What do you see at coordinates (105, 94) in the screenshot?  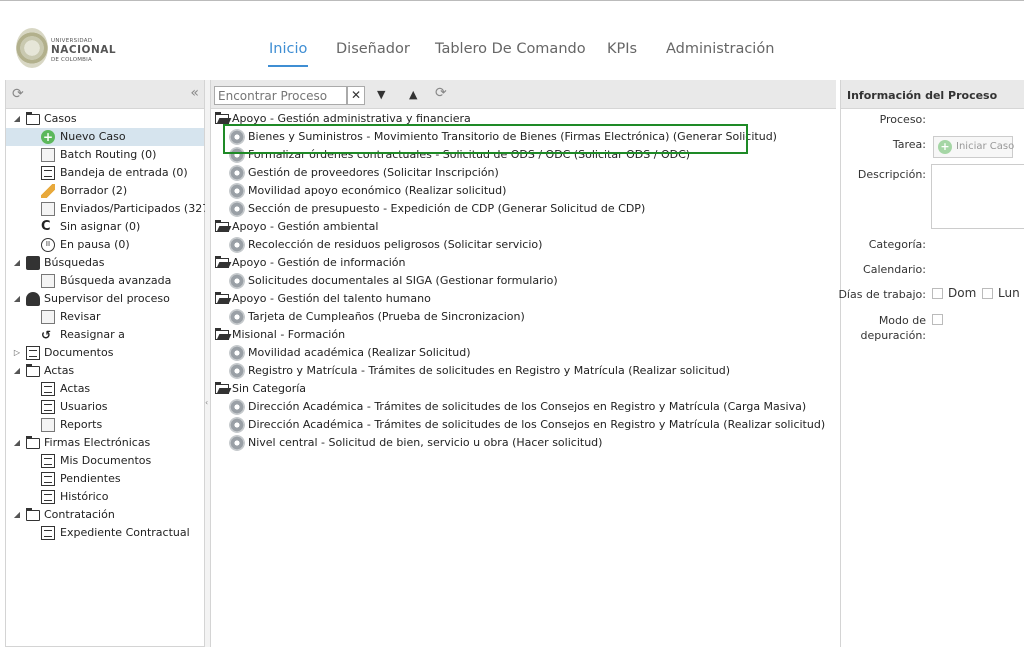 I see `left-toolbar: ⟳ «` at bounding box center [105, 94].